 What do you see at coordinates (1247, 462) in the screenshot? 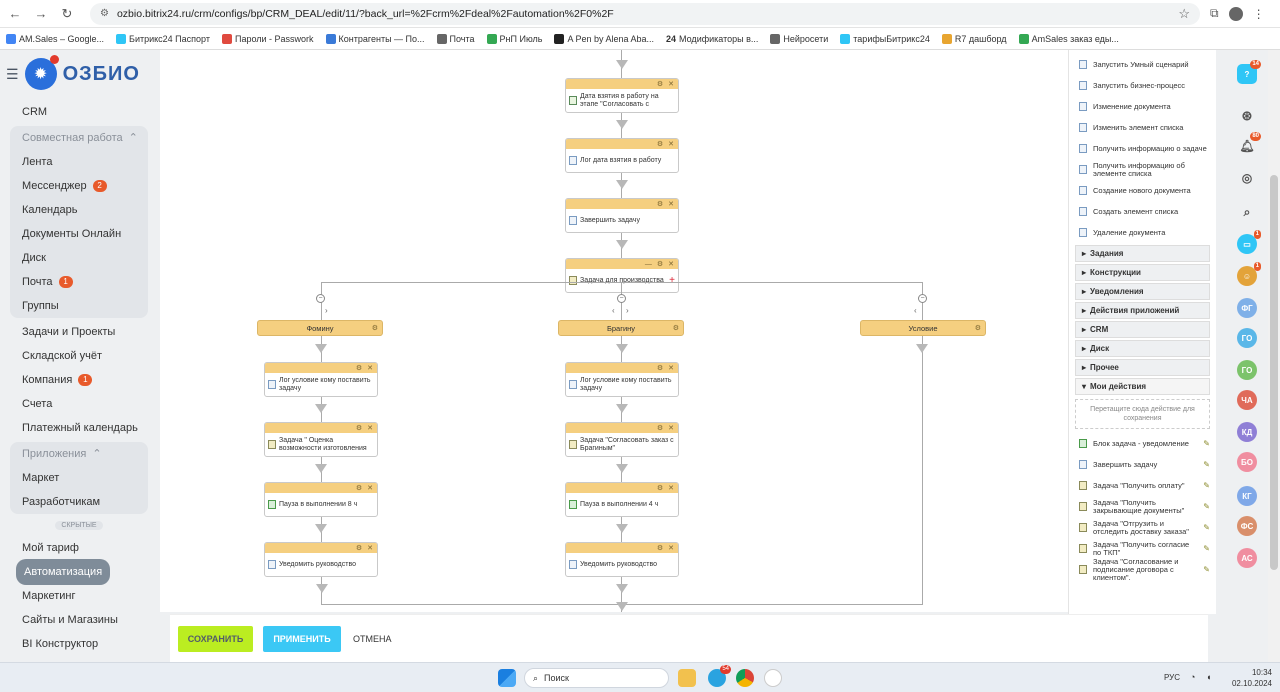
I see `contact-avatar: БО` at bounding box center [1247, 462].